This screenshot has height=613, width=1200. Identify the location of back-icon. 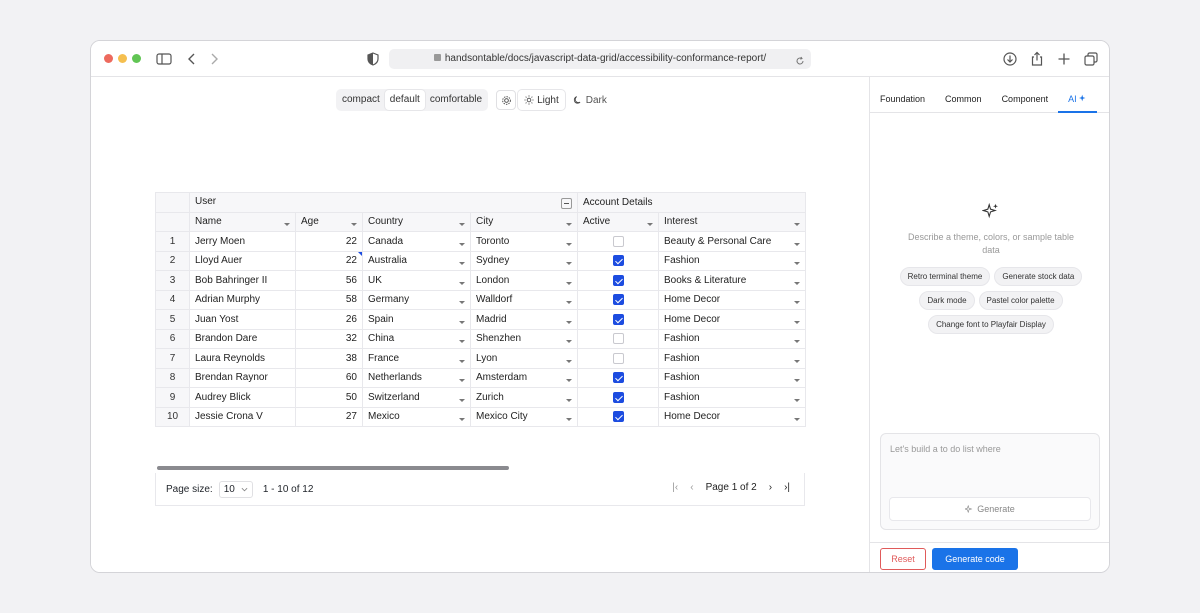
(192, 59).